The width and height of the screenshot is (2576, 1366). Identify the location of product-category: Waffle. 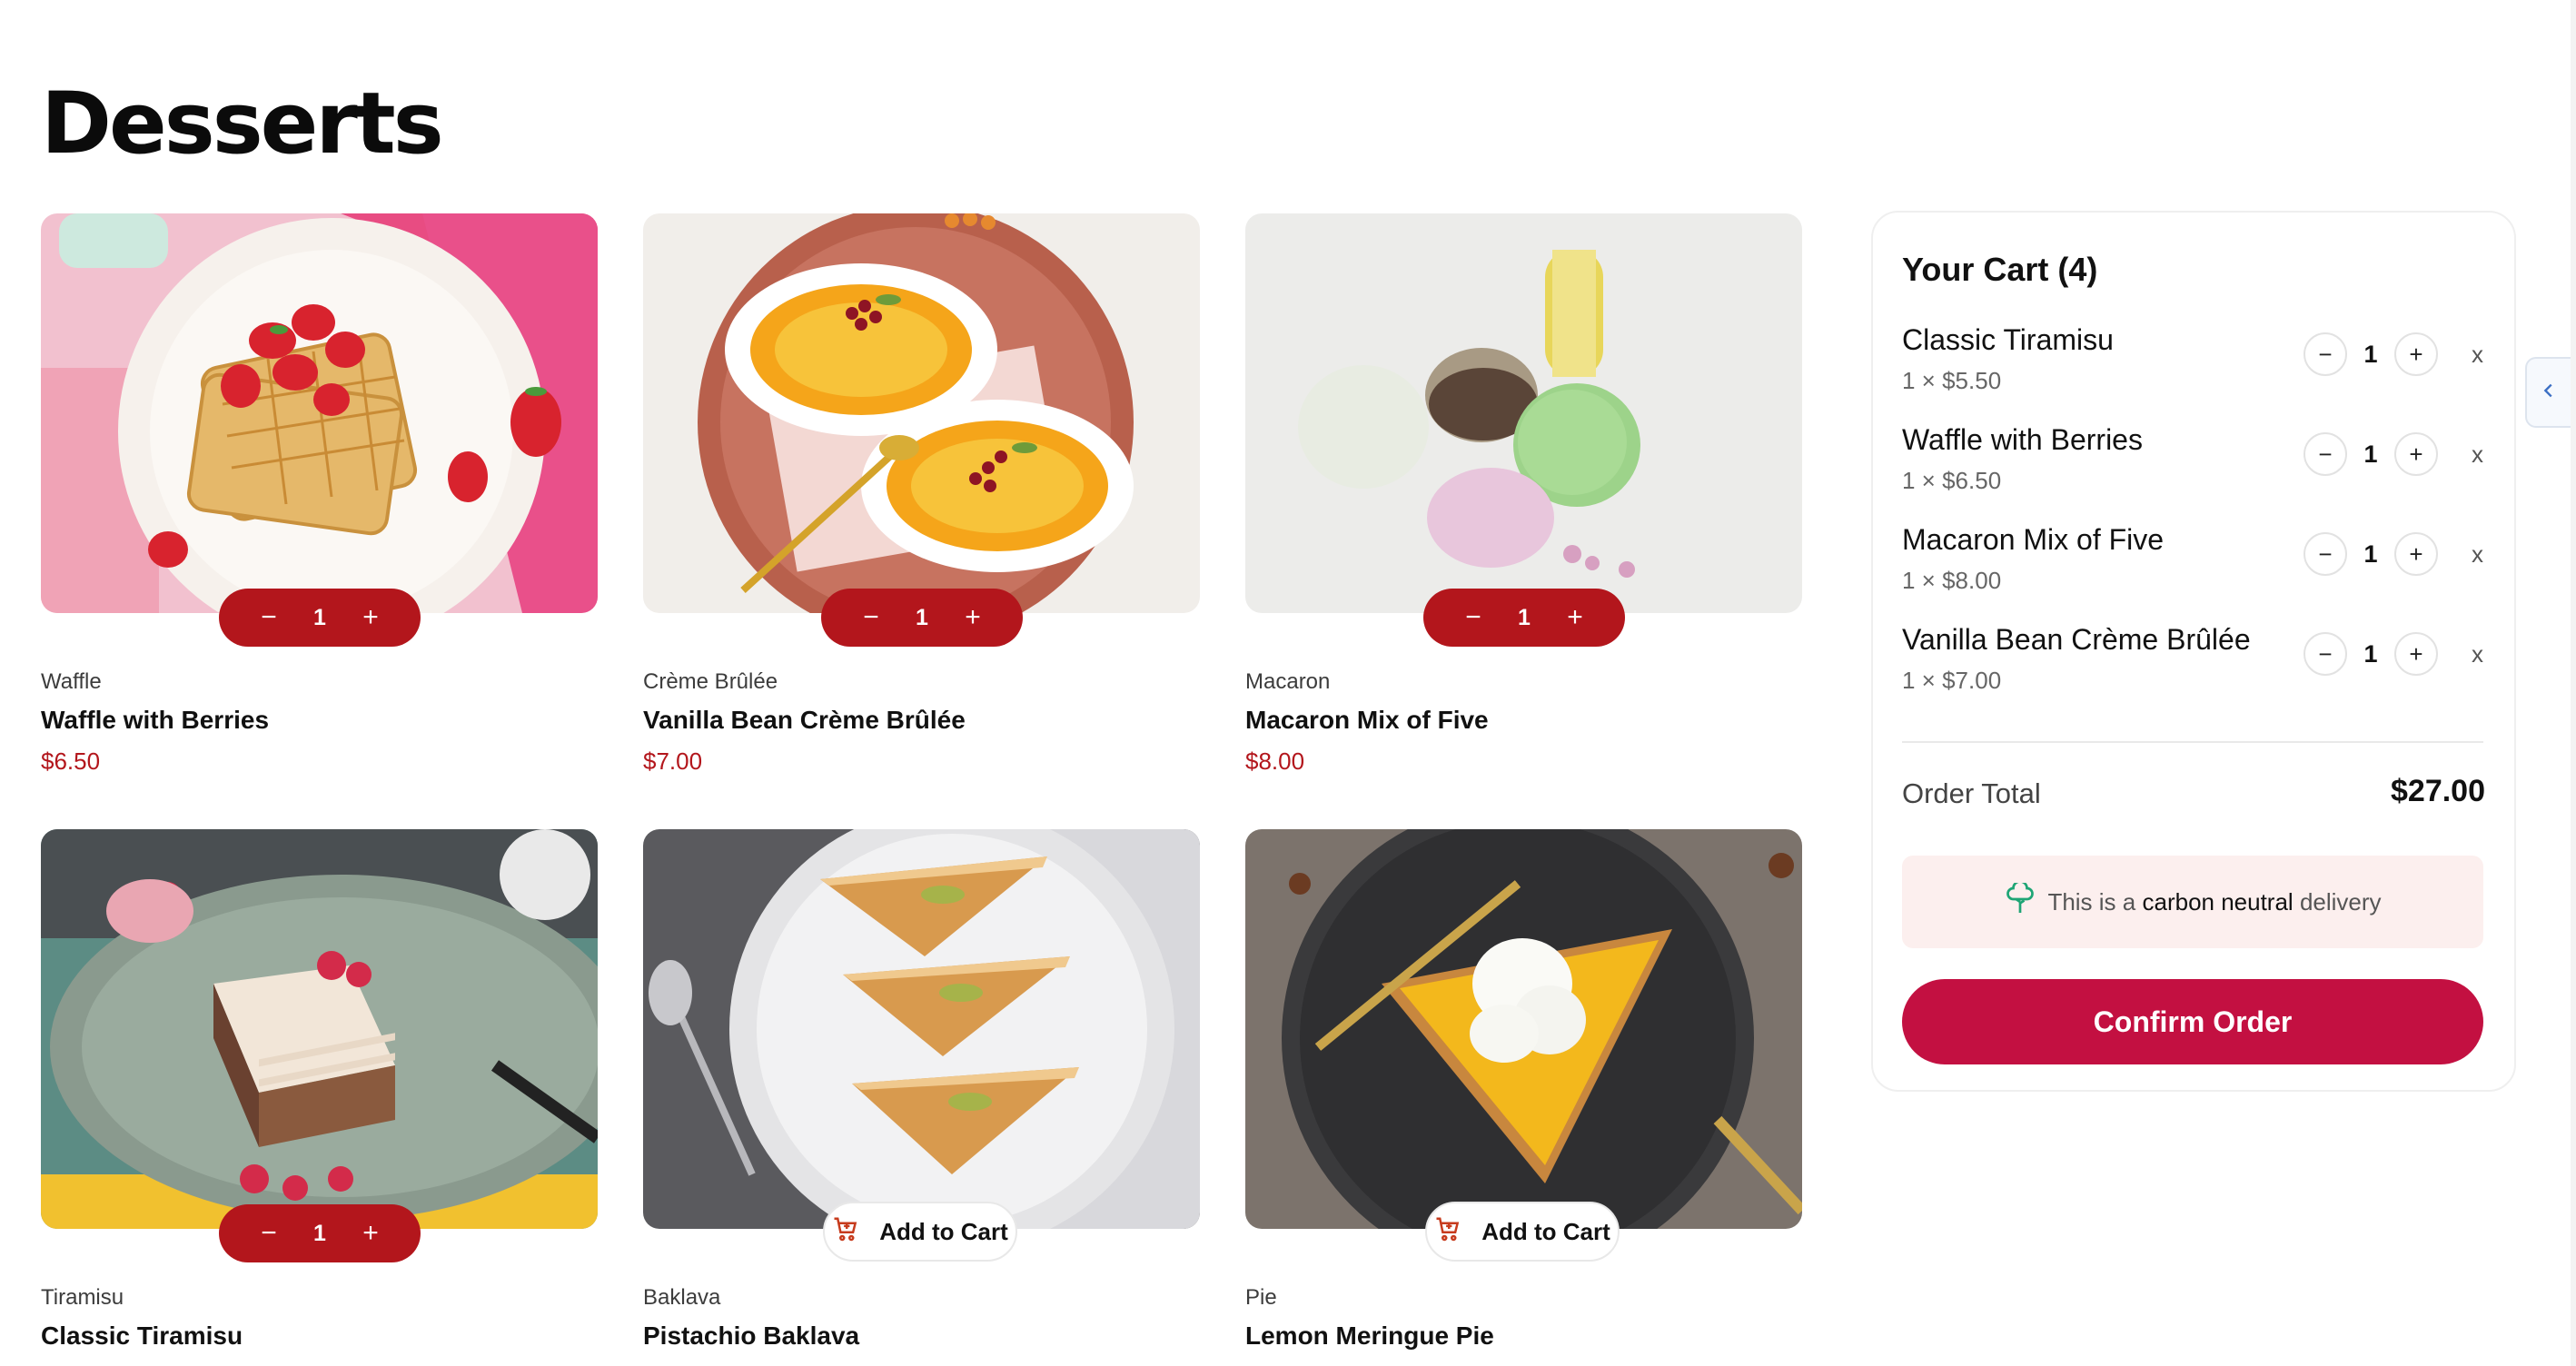
(71, 681).